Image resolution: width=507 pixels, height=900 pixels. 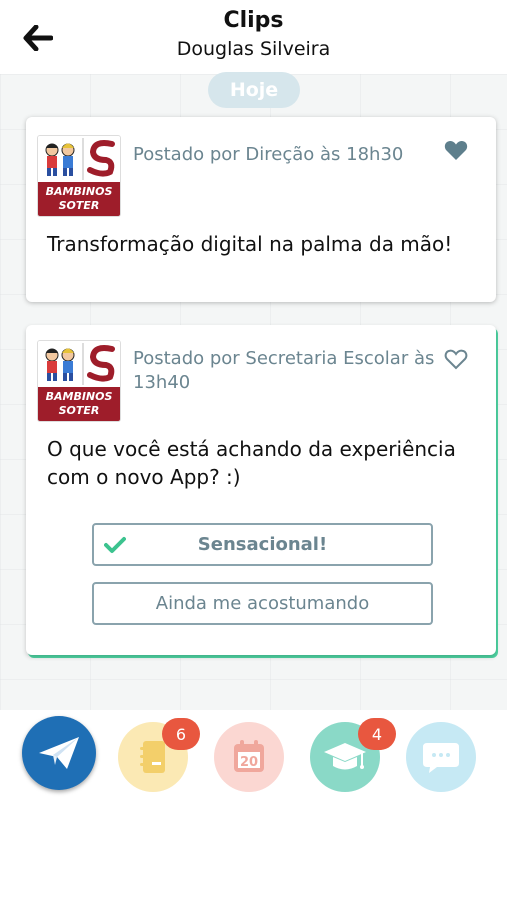 I want to click on post-text: Transformação digital na palma da mão!, so click(x=250, y=244).